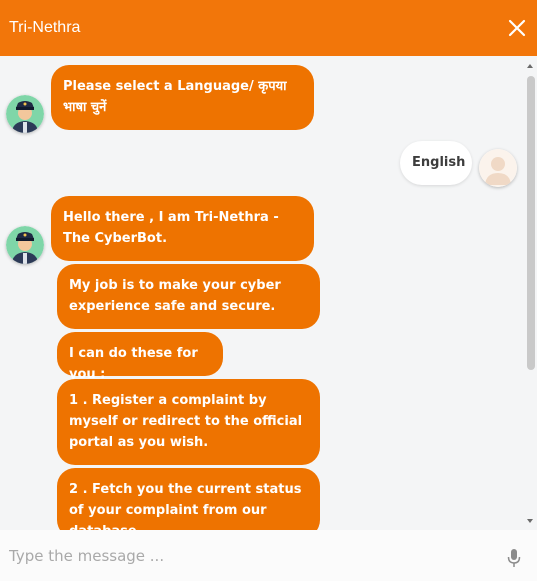 This screenshot has height=581, width=537. I want to click on message-input, so click(245, 555).